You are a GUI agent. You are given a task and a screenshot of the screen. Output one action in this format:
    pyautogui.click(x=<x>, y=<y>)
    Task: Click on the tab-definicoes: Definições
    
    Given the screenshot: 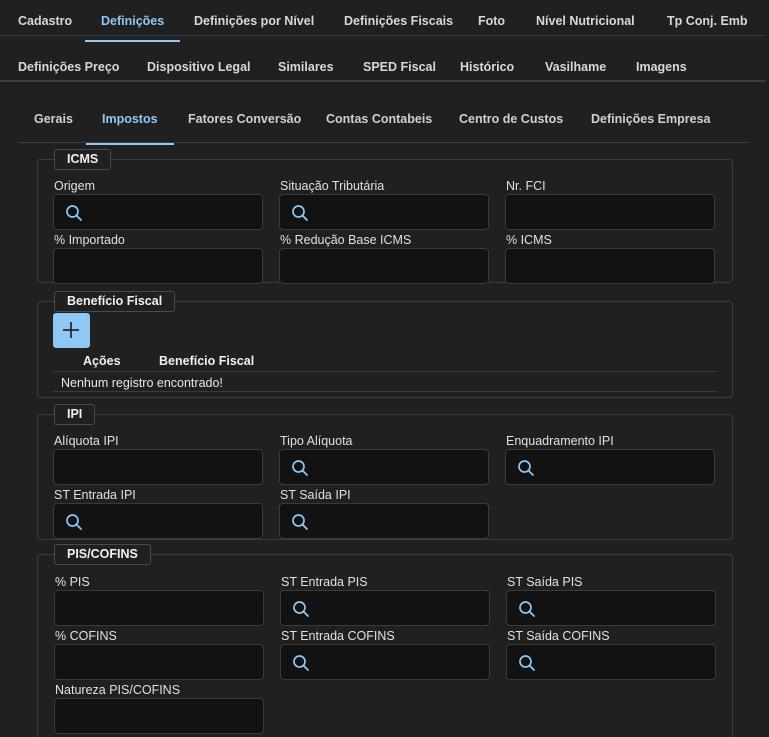 What is the action you would take?
    pyautogui.click(x=132, y=28)
    